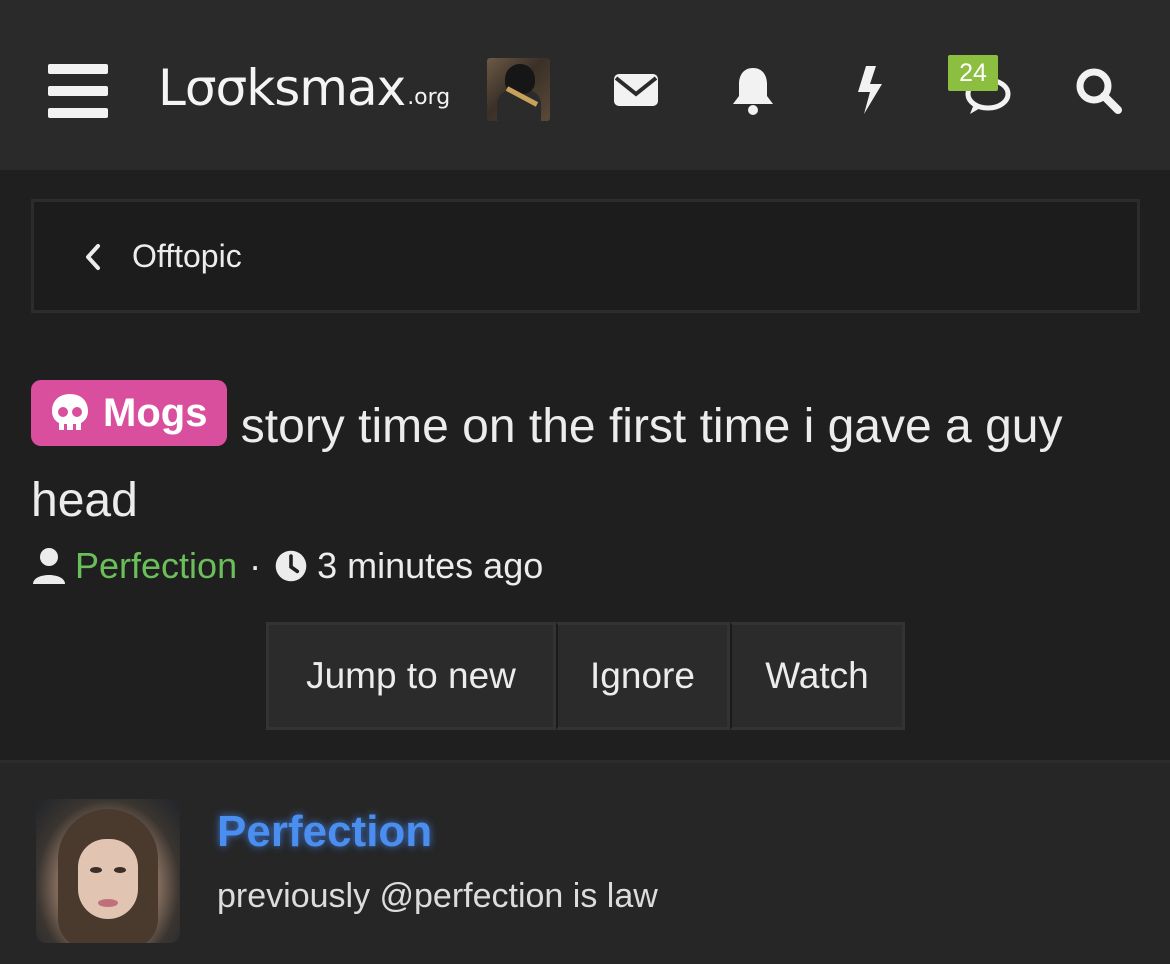  What do you see at coordinates (93, 257) in the screenshot?
I see `chevron-left-icon` at bounding box center [93, 257].